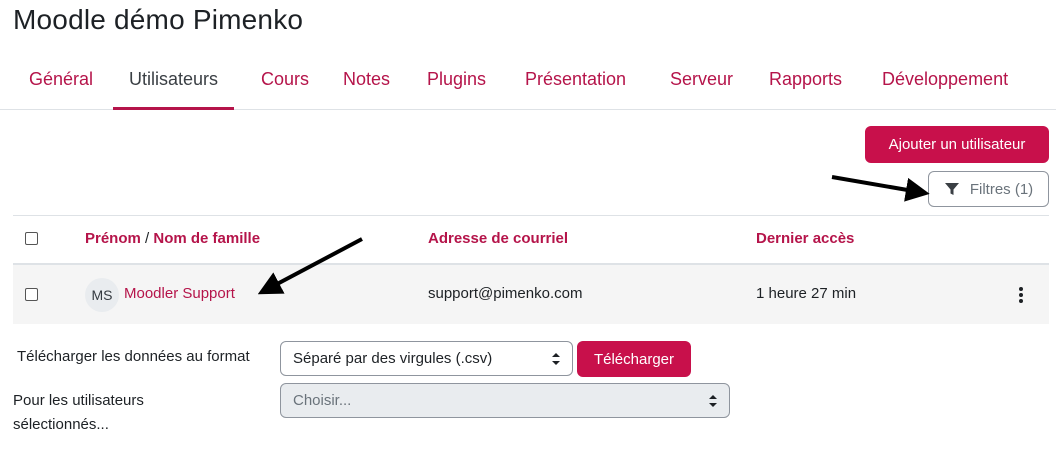  I want to click on column-header-name: Prénom / Nom de famille, so click(172, 238).